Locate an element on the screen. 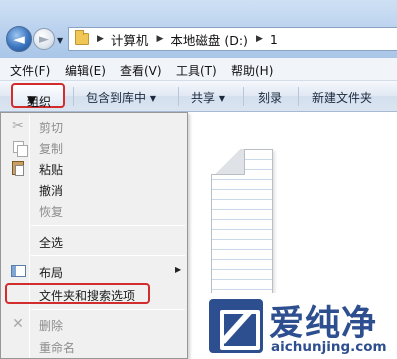 The image size is (397, 359). menu-item-layout: 布局 ▶ is located at coordinates (94, 271).